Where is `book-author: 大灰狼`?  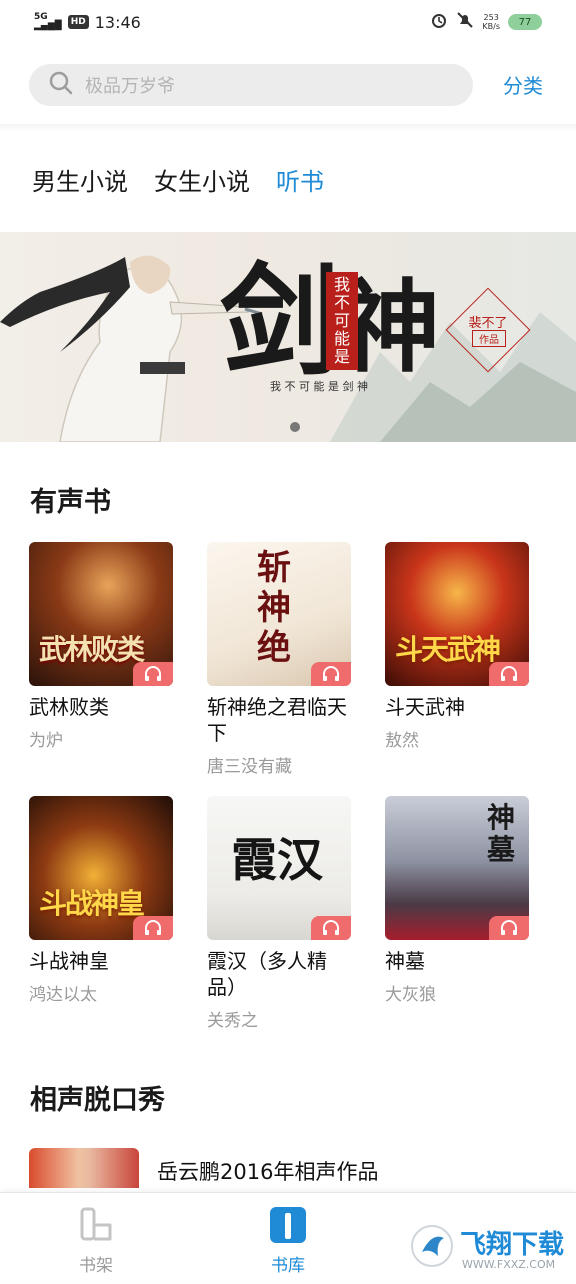 book-author: 大灰狼 is located at coordinates (410, 995).